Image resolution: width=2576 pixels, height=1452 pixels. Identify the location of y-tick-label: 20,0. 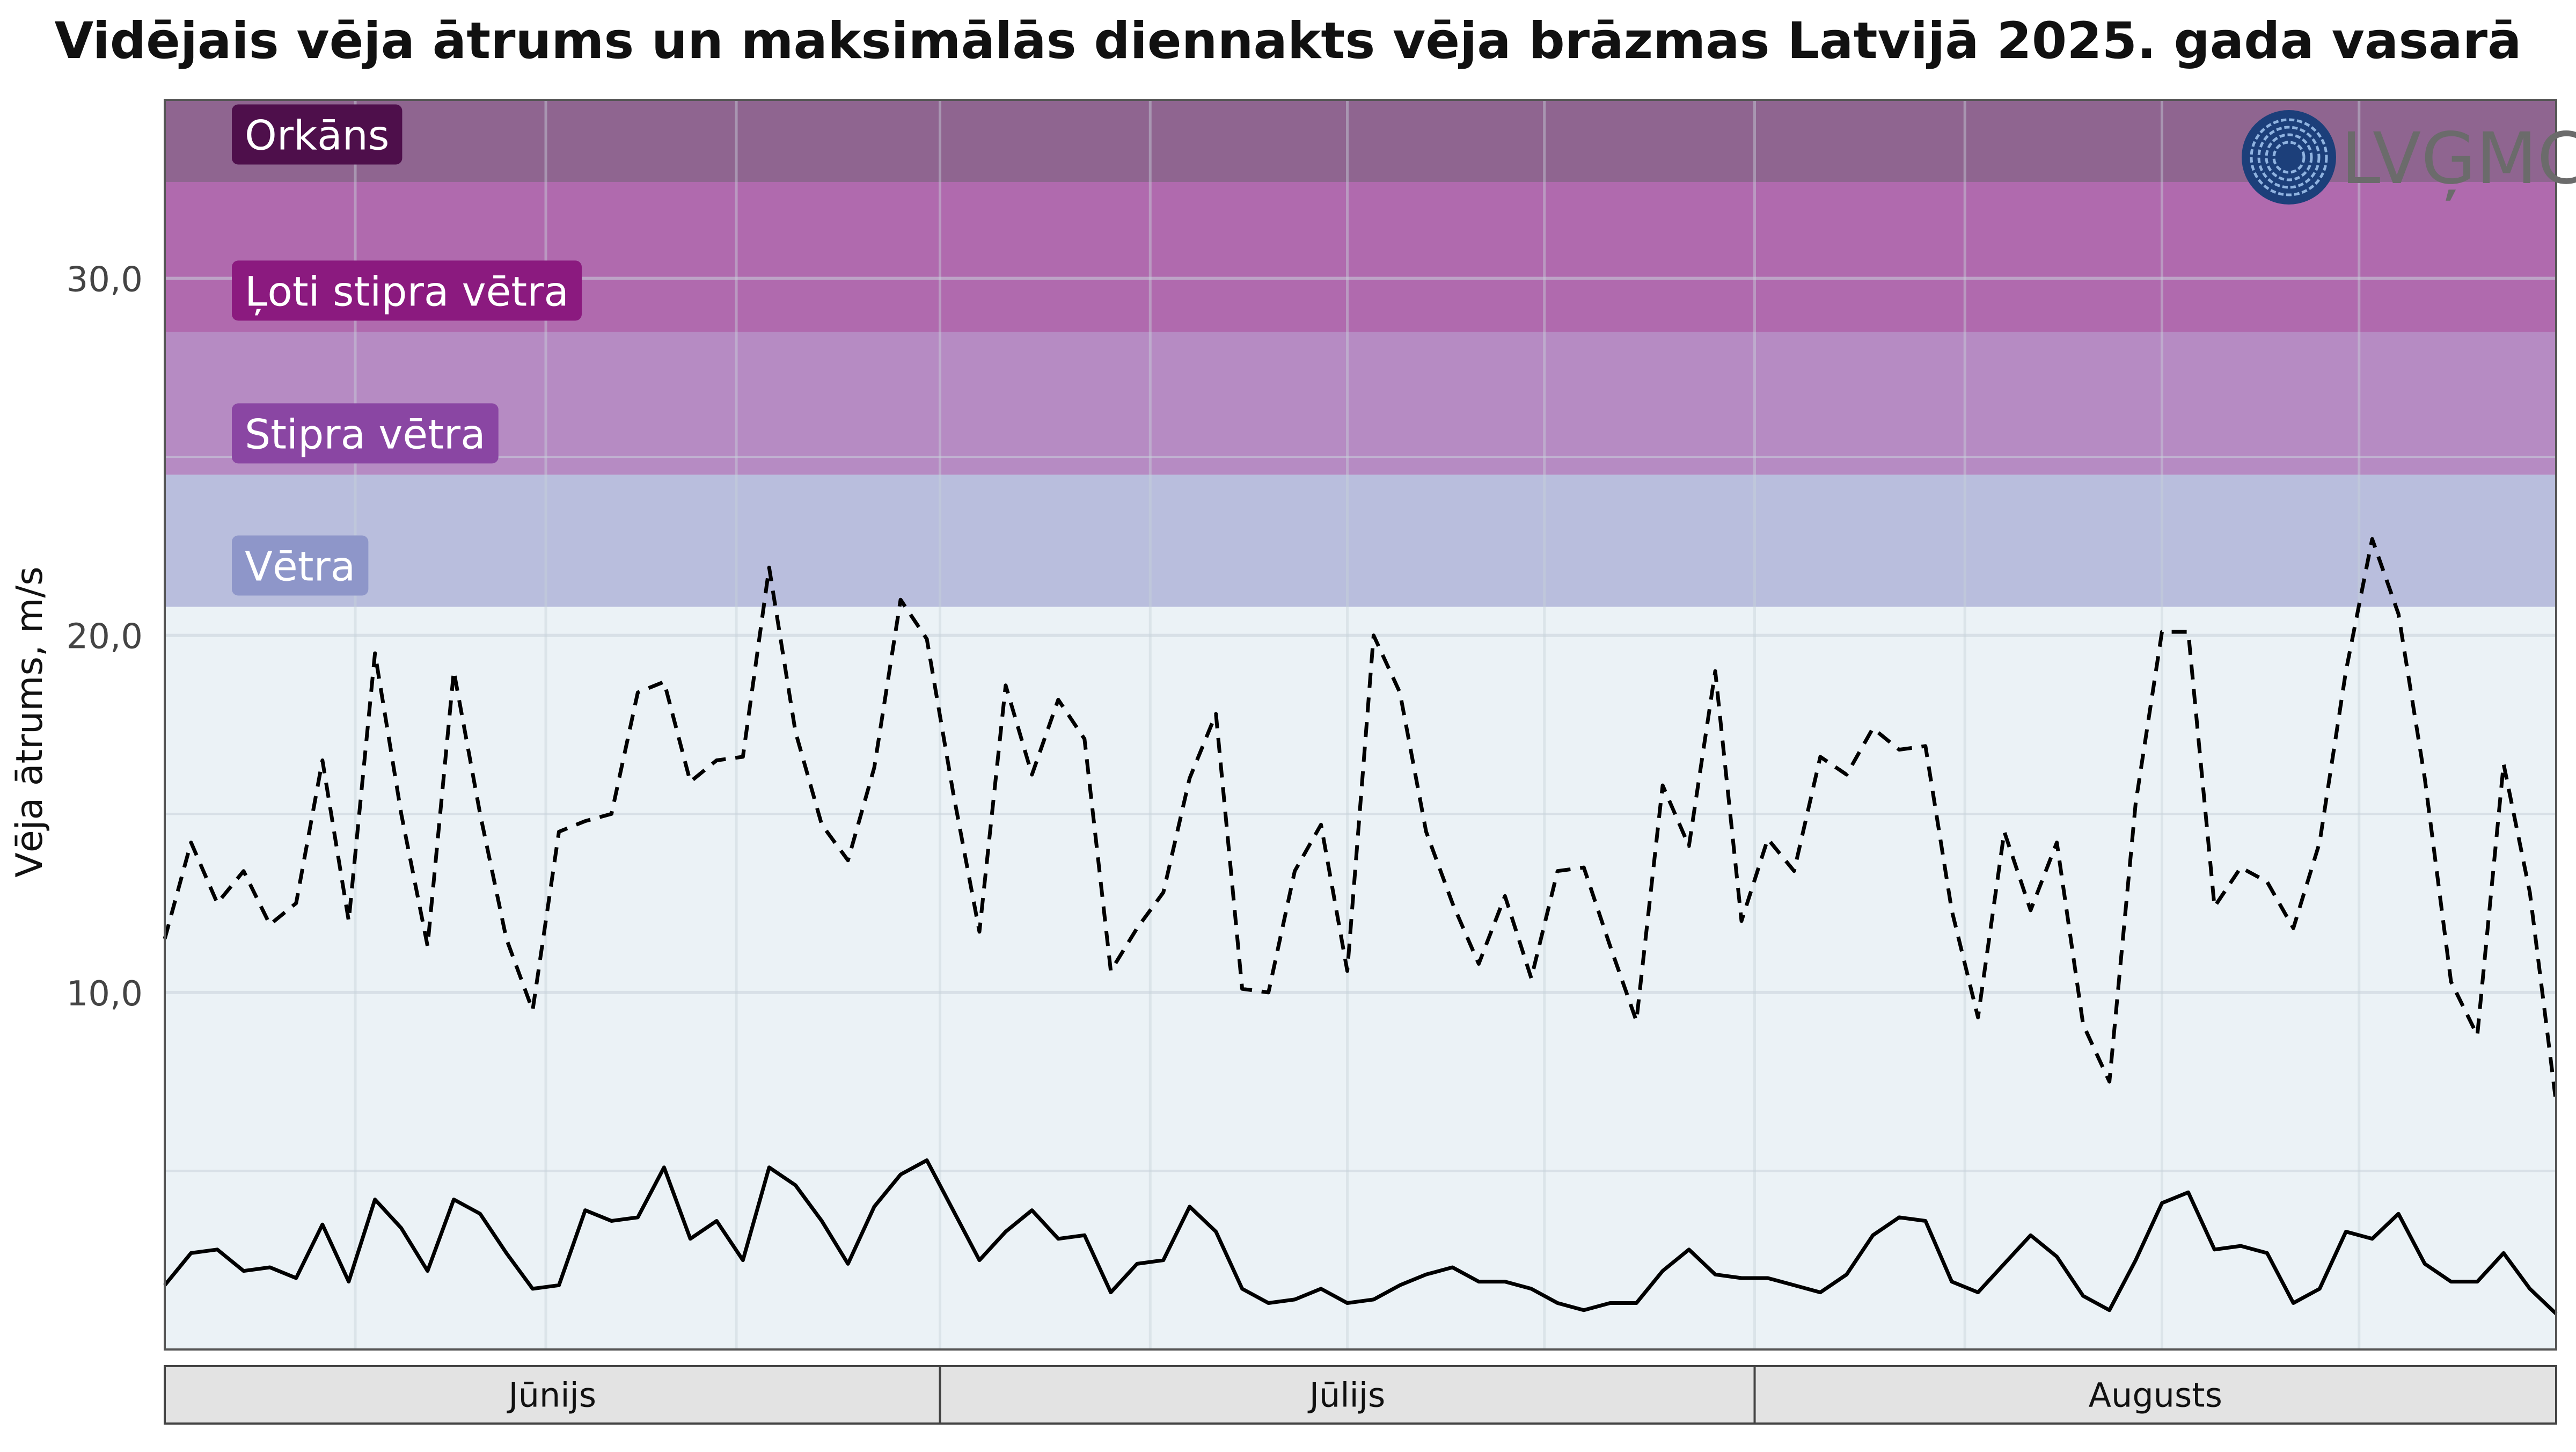
(105, 637).